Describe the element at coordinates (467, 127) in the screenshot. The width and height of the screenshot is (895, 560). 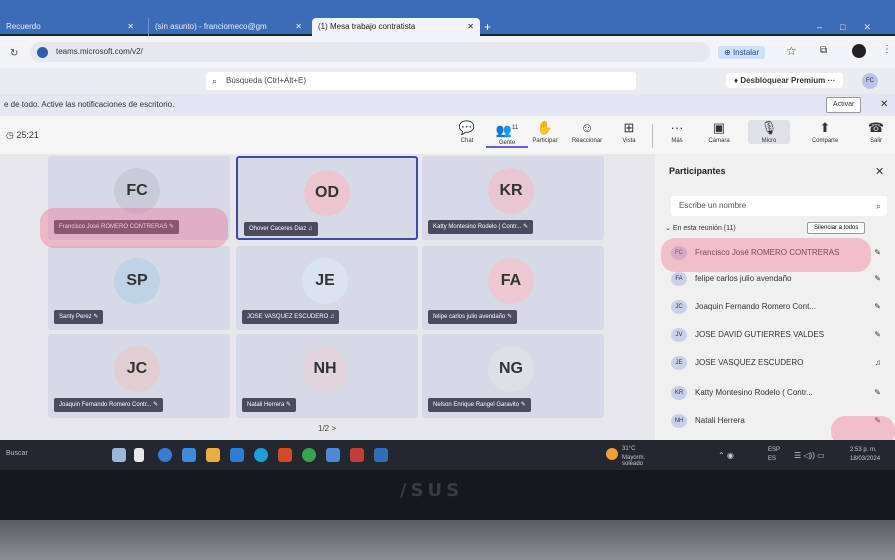
I see `chat-icon: 💬` at that location.